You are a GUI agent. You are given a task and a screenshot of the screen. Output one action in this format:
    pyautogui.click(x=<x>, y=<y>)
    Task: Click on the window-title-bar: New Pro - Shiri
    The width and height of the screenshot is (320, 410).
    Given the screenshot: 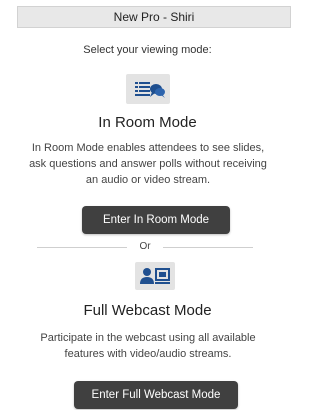 What is the action you would take?
    pyautogui.click(x=154, y=17)
    